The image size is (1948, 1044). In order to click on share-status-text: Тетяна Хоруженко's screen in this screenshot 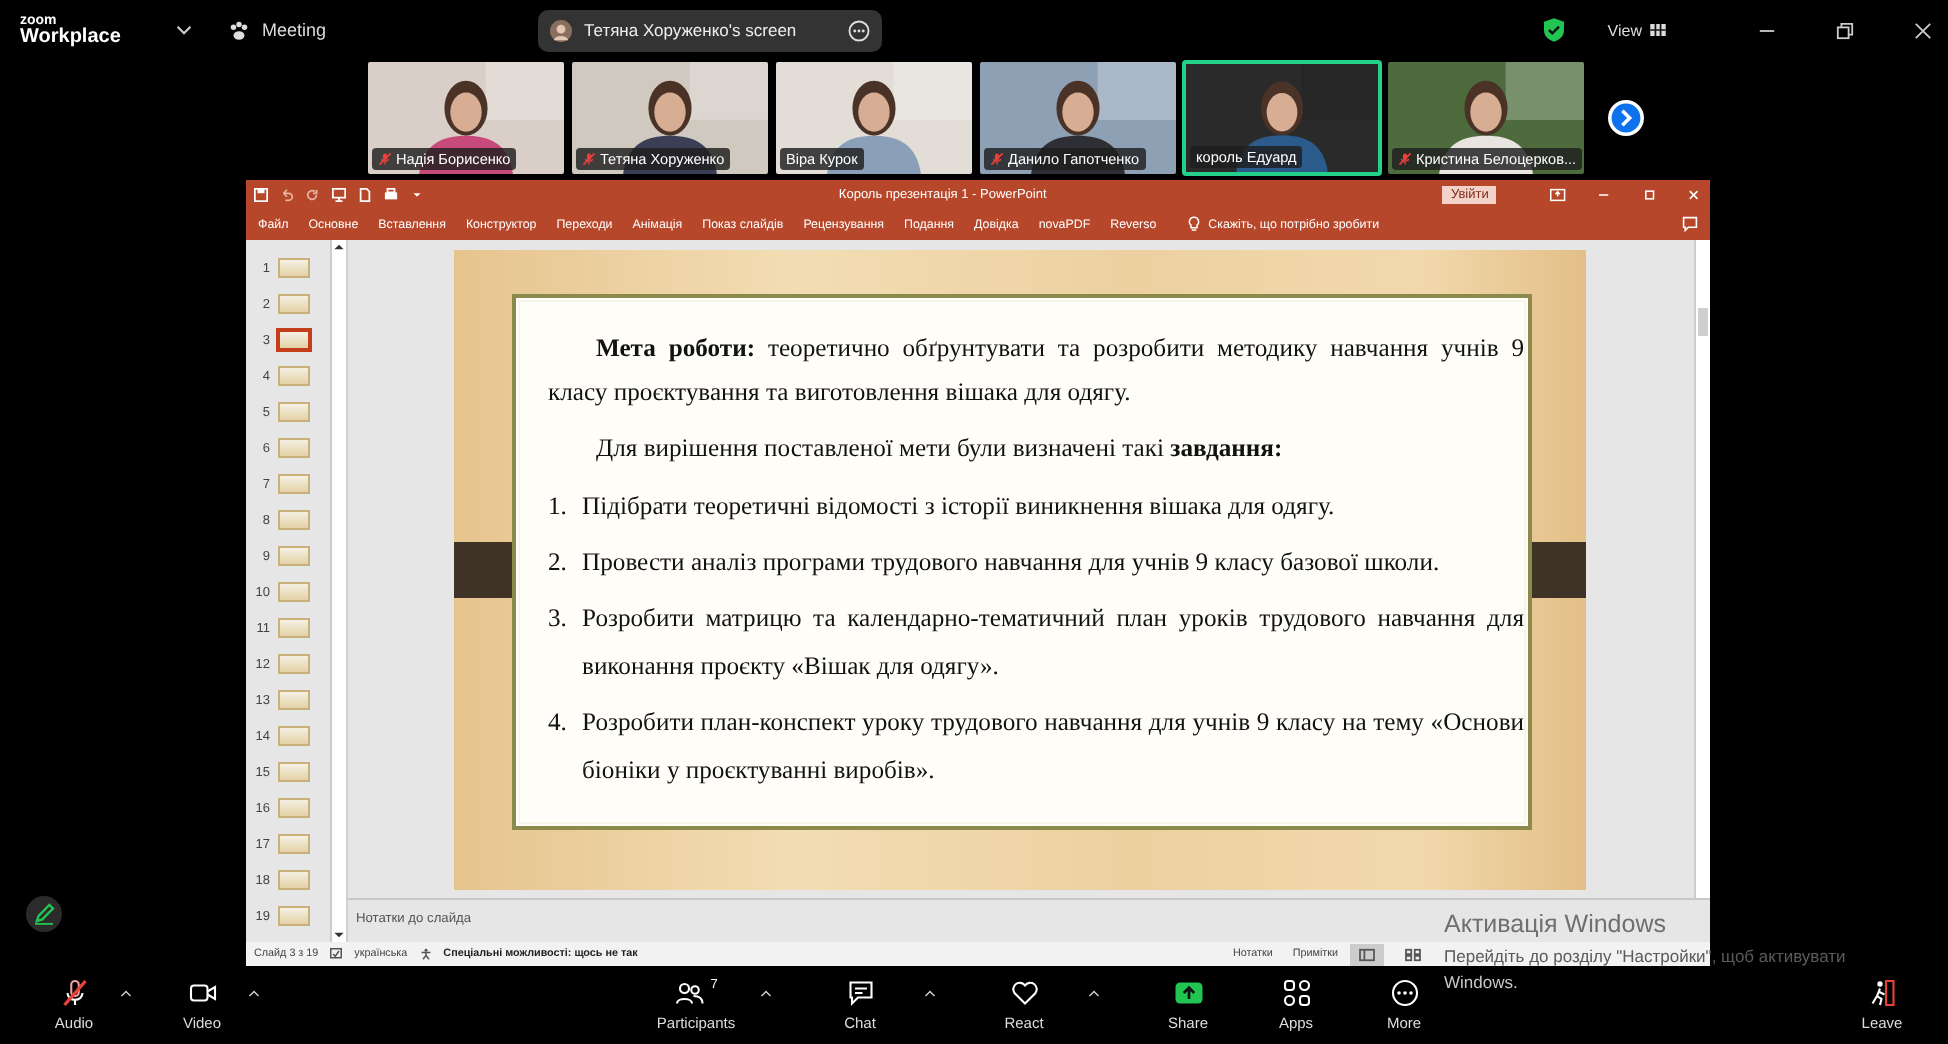, I will do `click(690, 30)`.